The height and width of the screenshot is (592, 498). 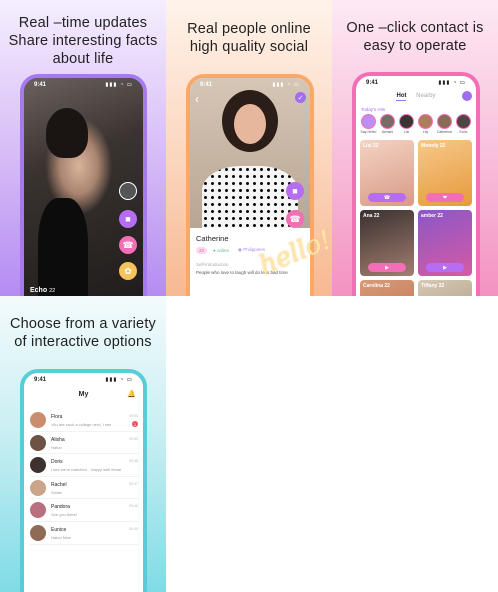 What do you see at coordinates (221, 250) in the screenshot?
I see `online-tag: ● online` at bounding box center [221, 250].